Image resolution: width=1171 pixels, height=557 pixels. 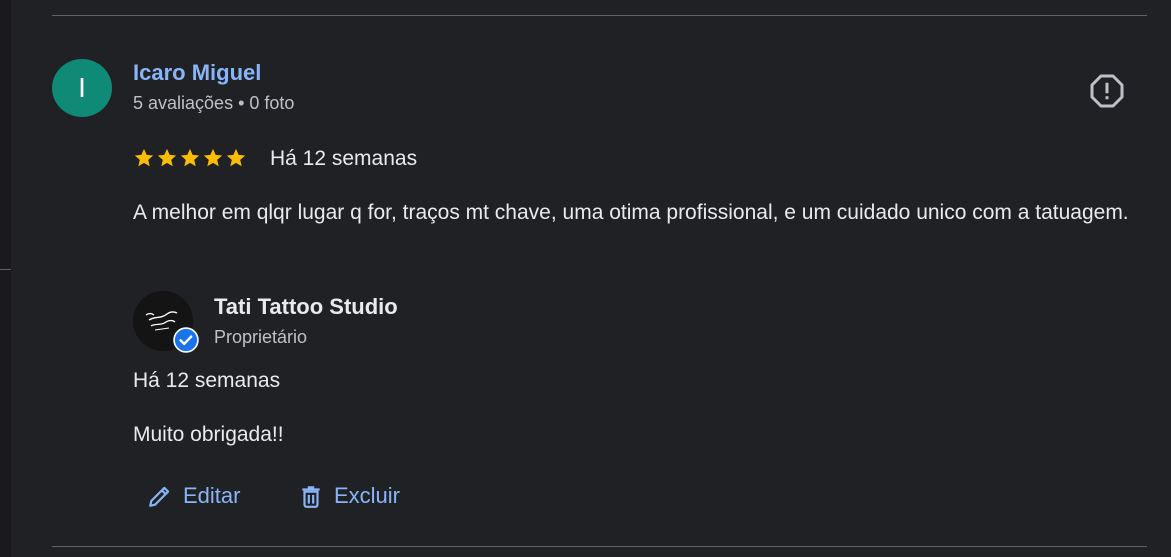 What do you see at coordinates (207, 380) in the screenshot?
I see `reply-date: Há 12 semanas` at bounding box center [207, 380].